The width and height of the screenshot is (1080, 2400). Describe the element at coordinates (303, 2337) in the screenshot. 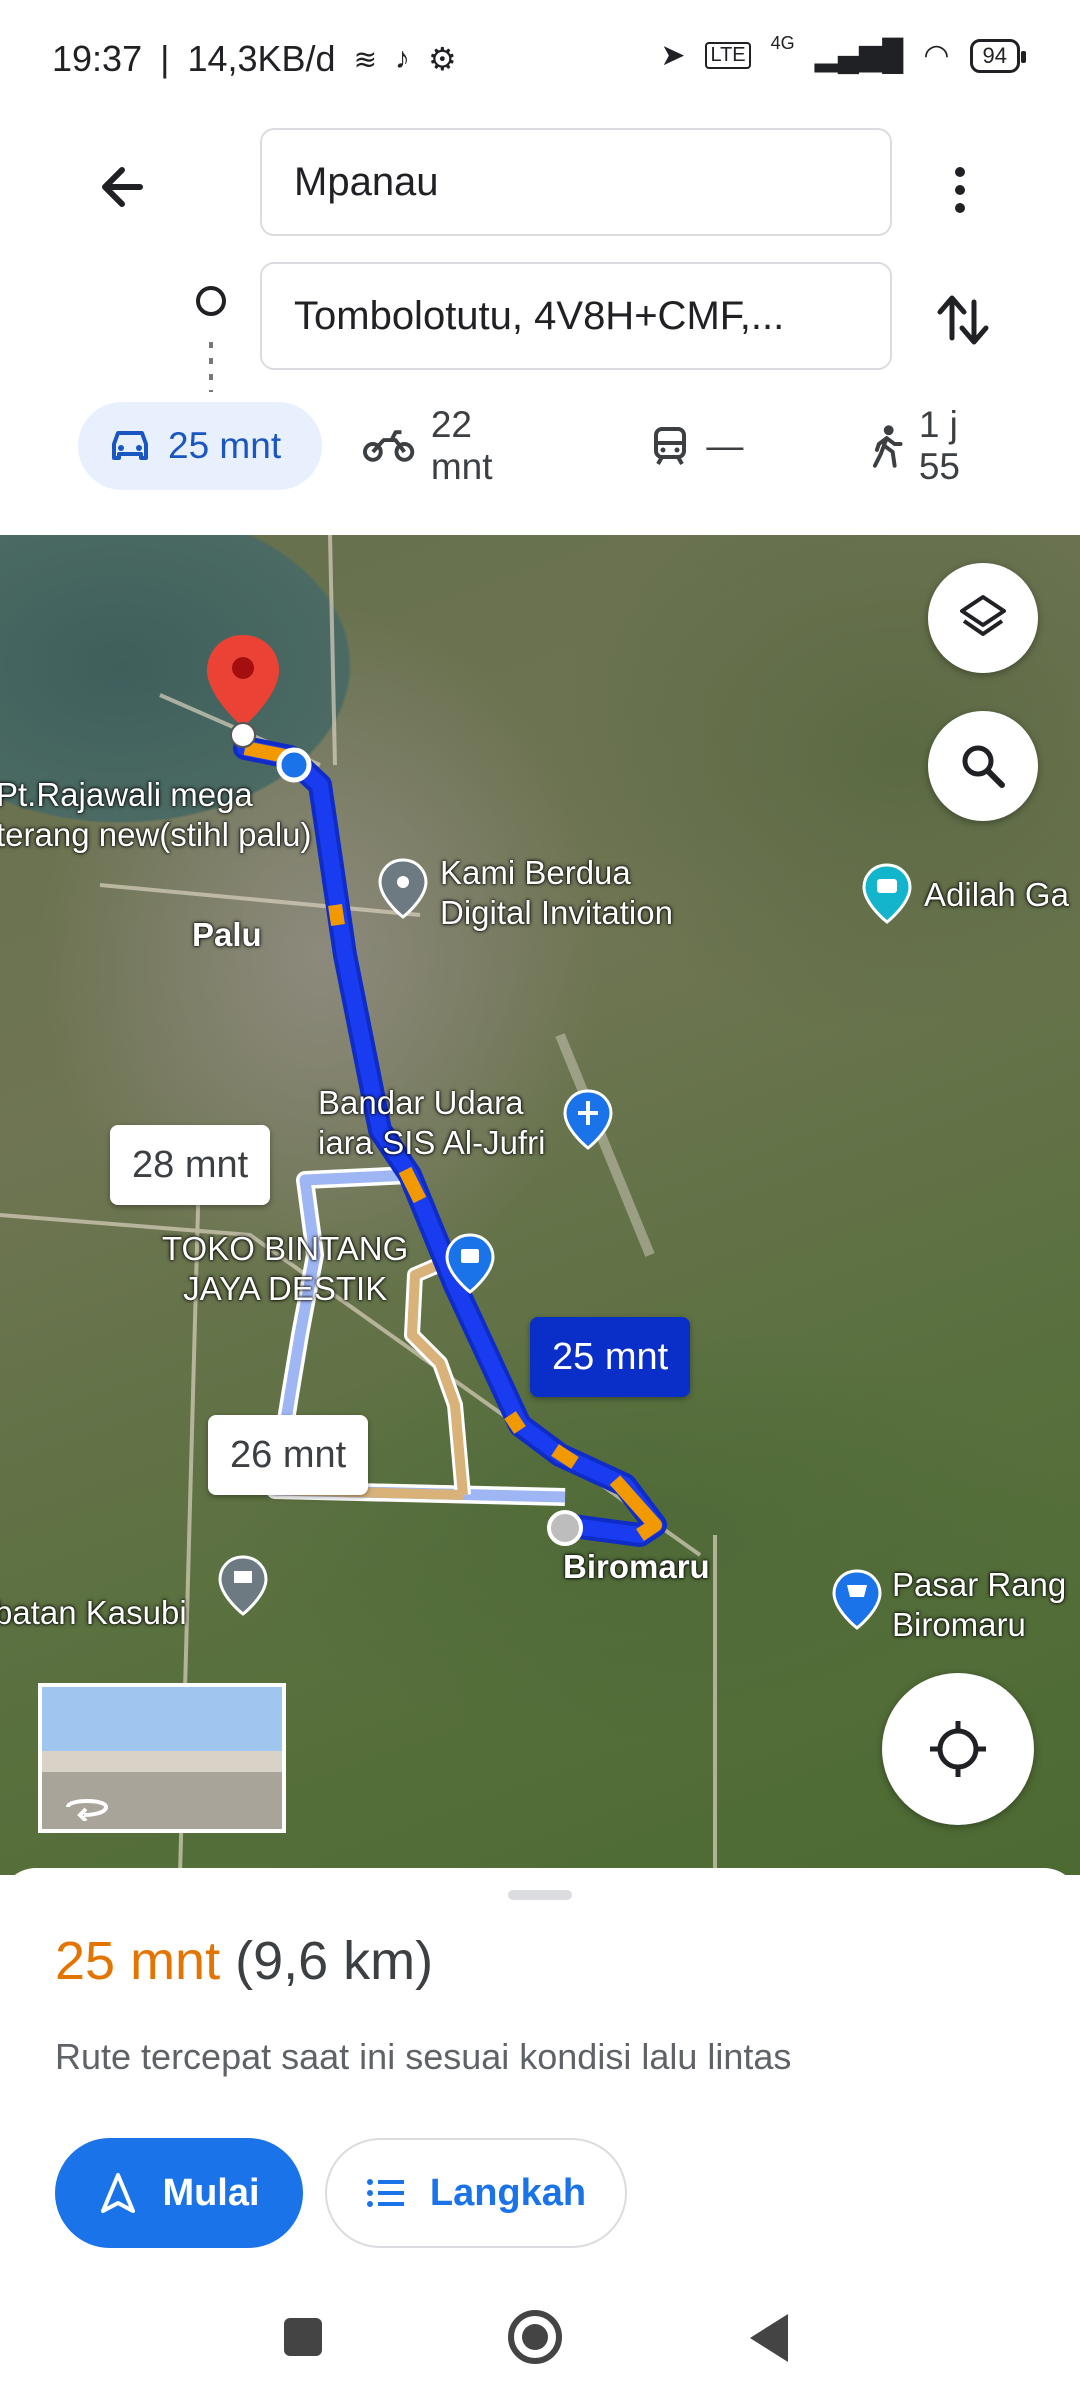

I see `recents-button` at that location.